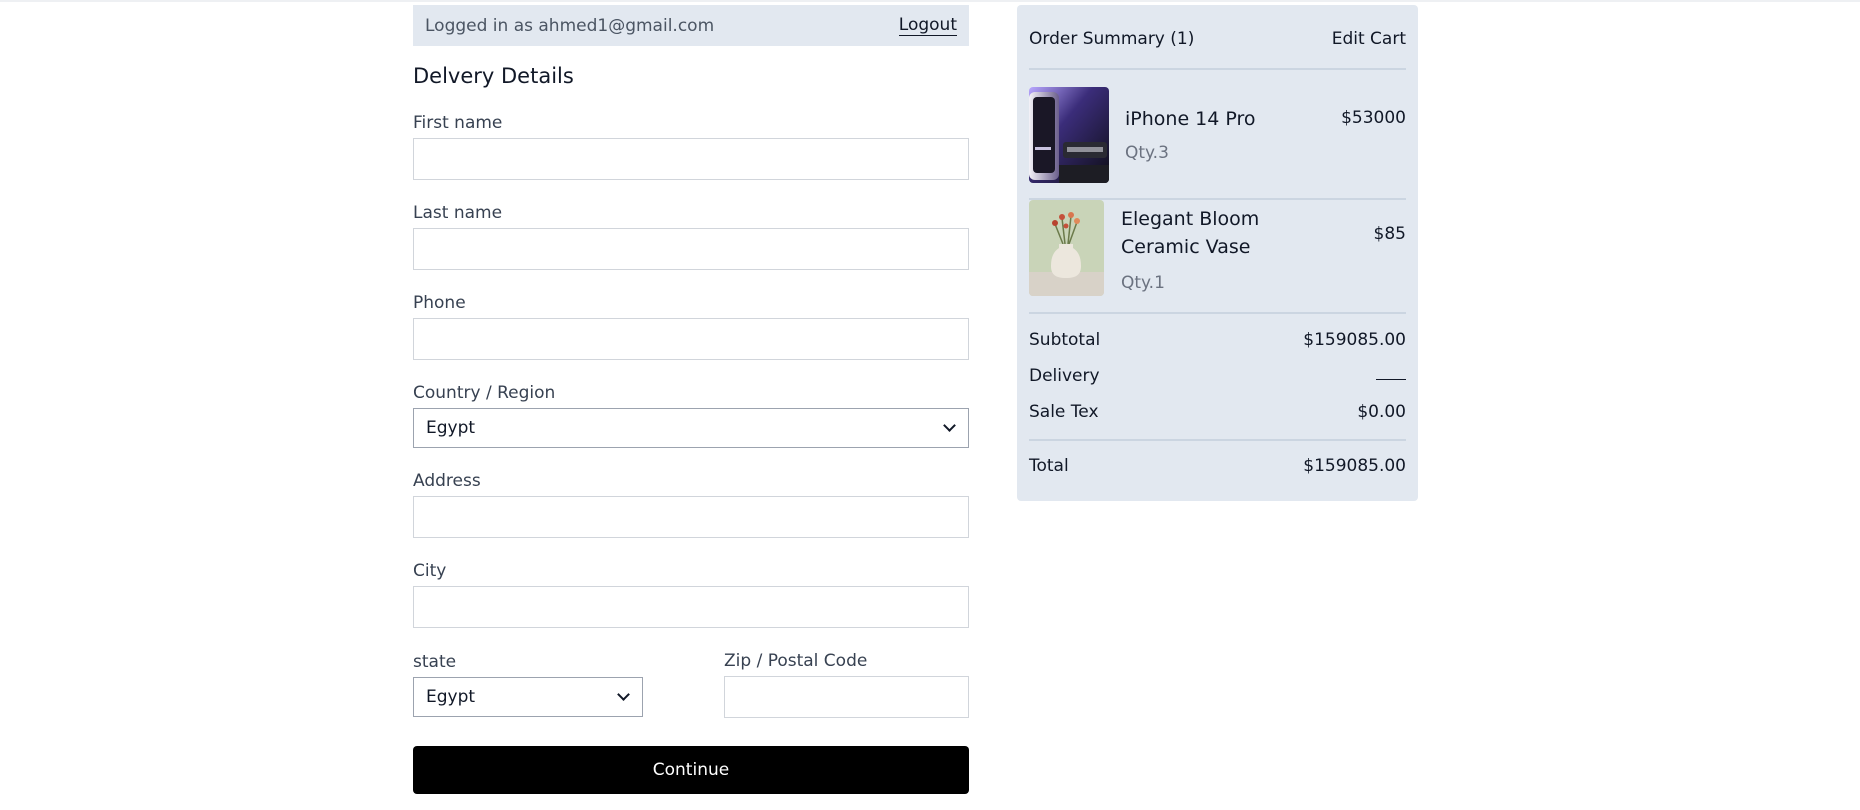  What do you see at coordinates (1373, 118) in the screenshot?
I see `product-price: $53000` at bounding box center [1373, 118].